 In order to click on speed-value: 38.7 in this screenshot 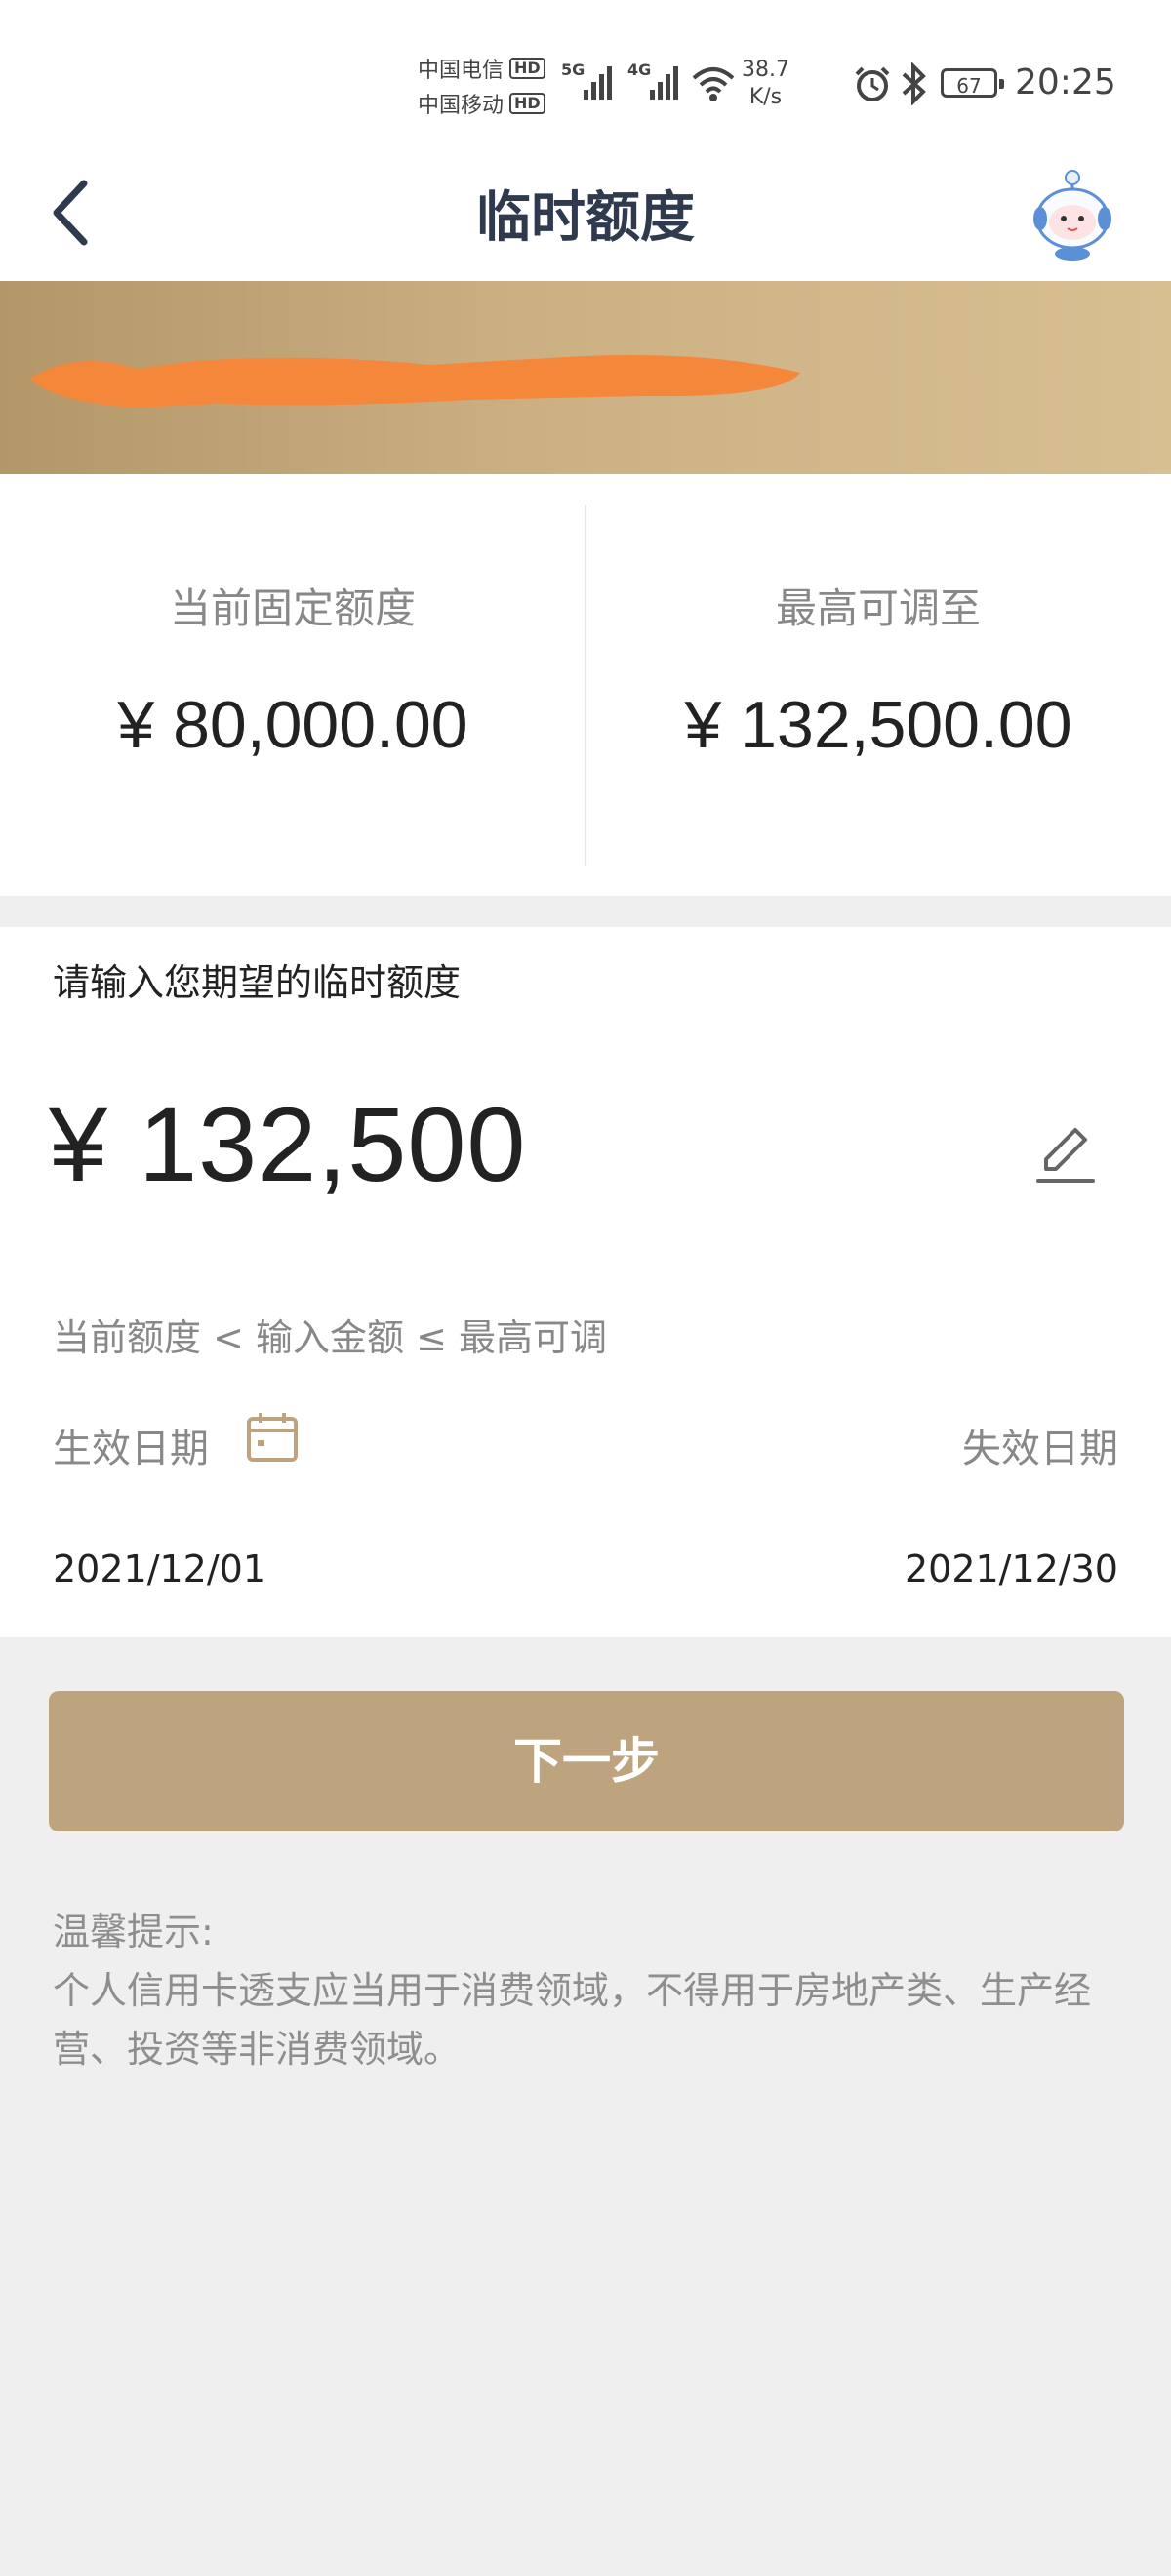, I will do `click(765, 70)`.